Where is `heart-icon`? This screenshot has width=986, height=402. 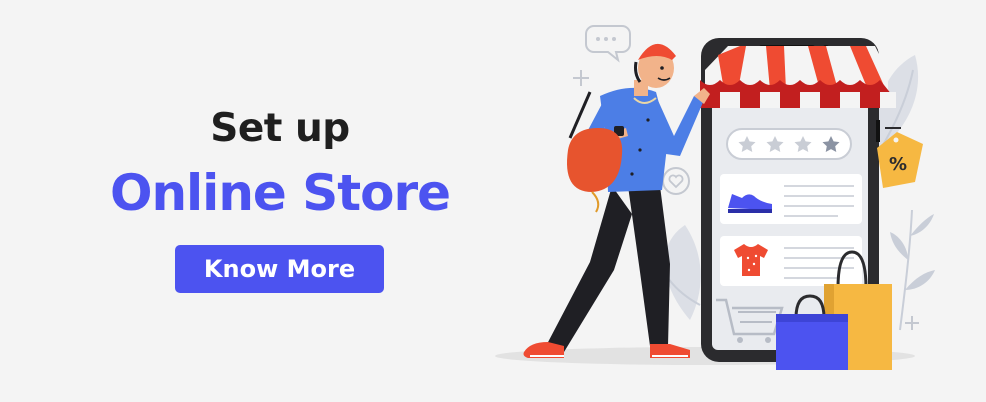 heart-icon is located at coordinates (676, 181).